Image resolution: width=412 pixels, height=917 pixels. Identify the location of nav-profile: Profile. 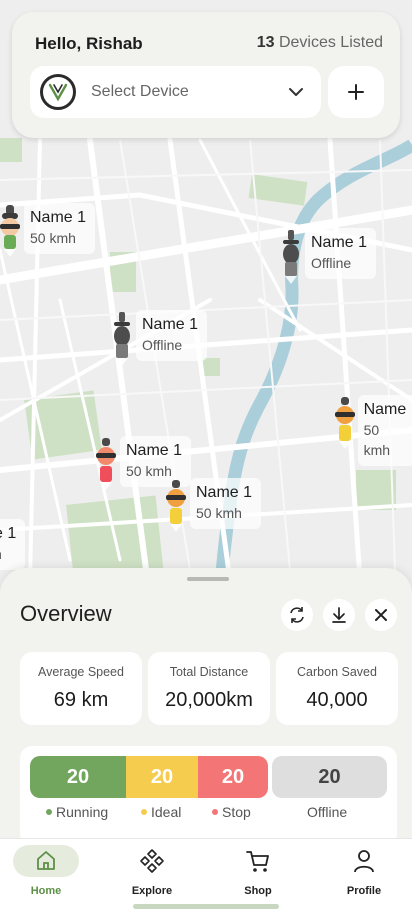
(364, 871).